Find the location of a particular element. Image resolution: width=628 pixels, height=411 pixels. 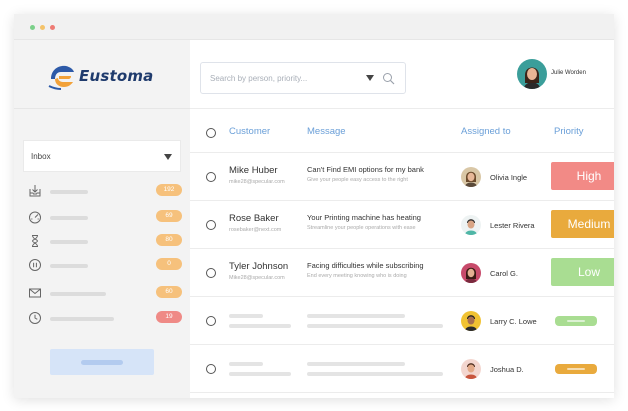

hourglass-icon is located at coordinates (35, 241).